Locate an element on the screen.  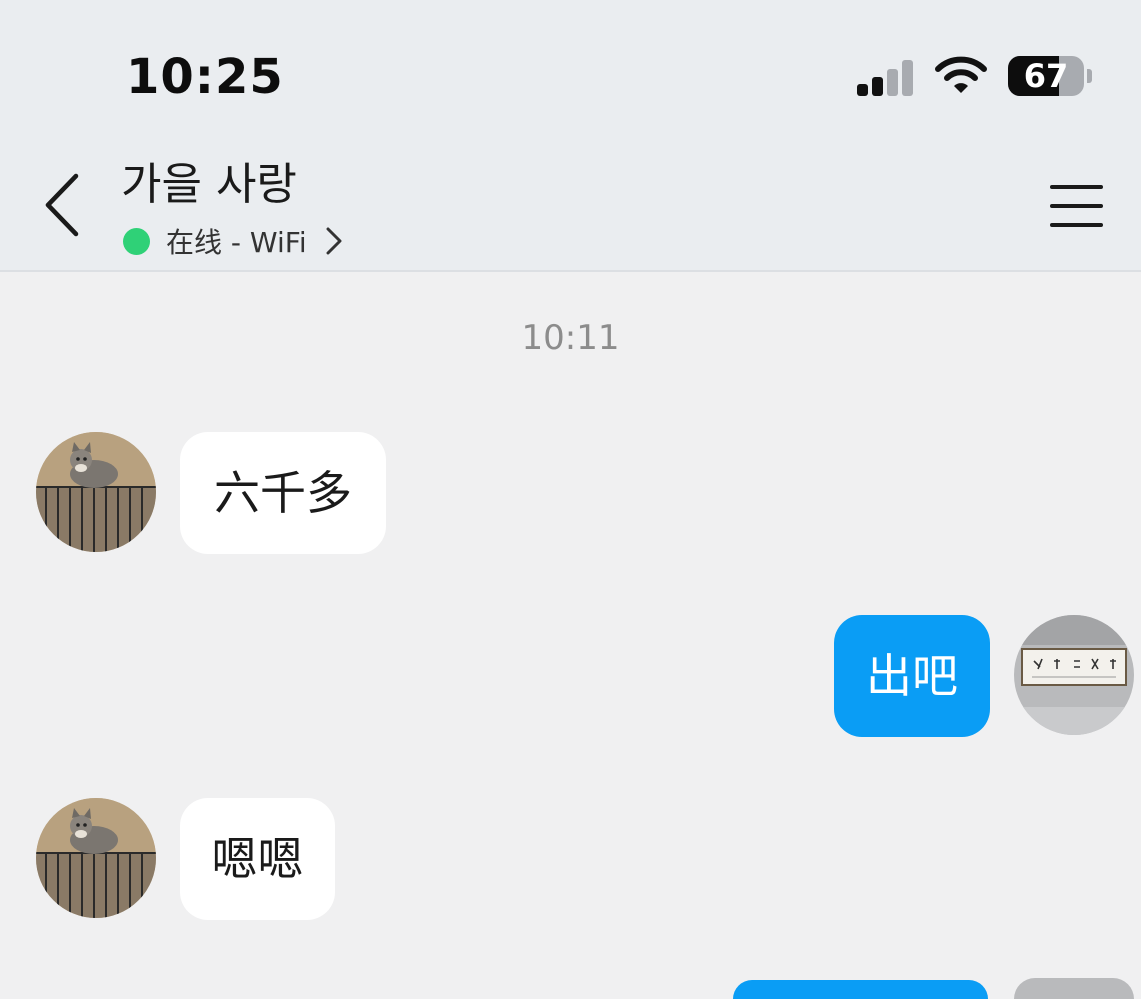
back-arrow-icon is located at coordinates (61, 205).